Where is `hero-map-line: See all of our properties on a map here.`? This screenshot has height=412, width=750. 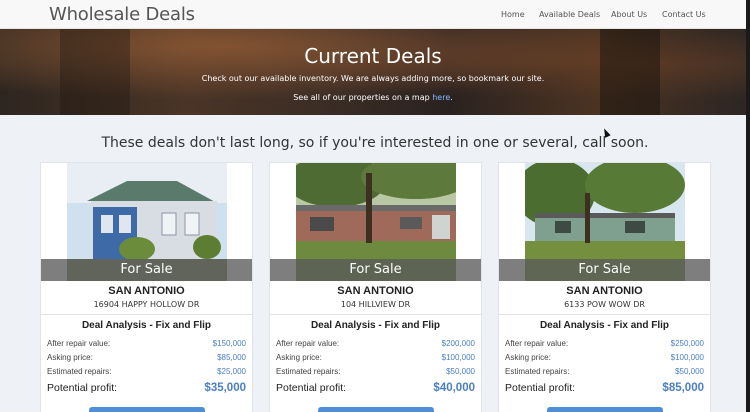
hero-map-line: See all of our properties on a map here. is located at coordinates (373, 97).